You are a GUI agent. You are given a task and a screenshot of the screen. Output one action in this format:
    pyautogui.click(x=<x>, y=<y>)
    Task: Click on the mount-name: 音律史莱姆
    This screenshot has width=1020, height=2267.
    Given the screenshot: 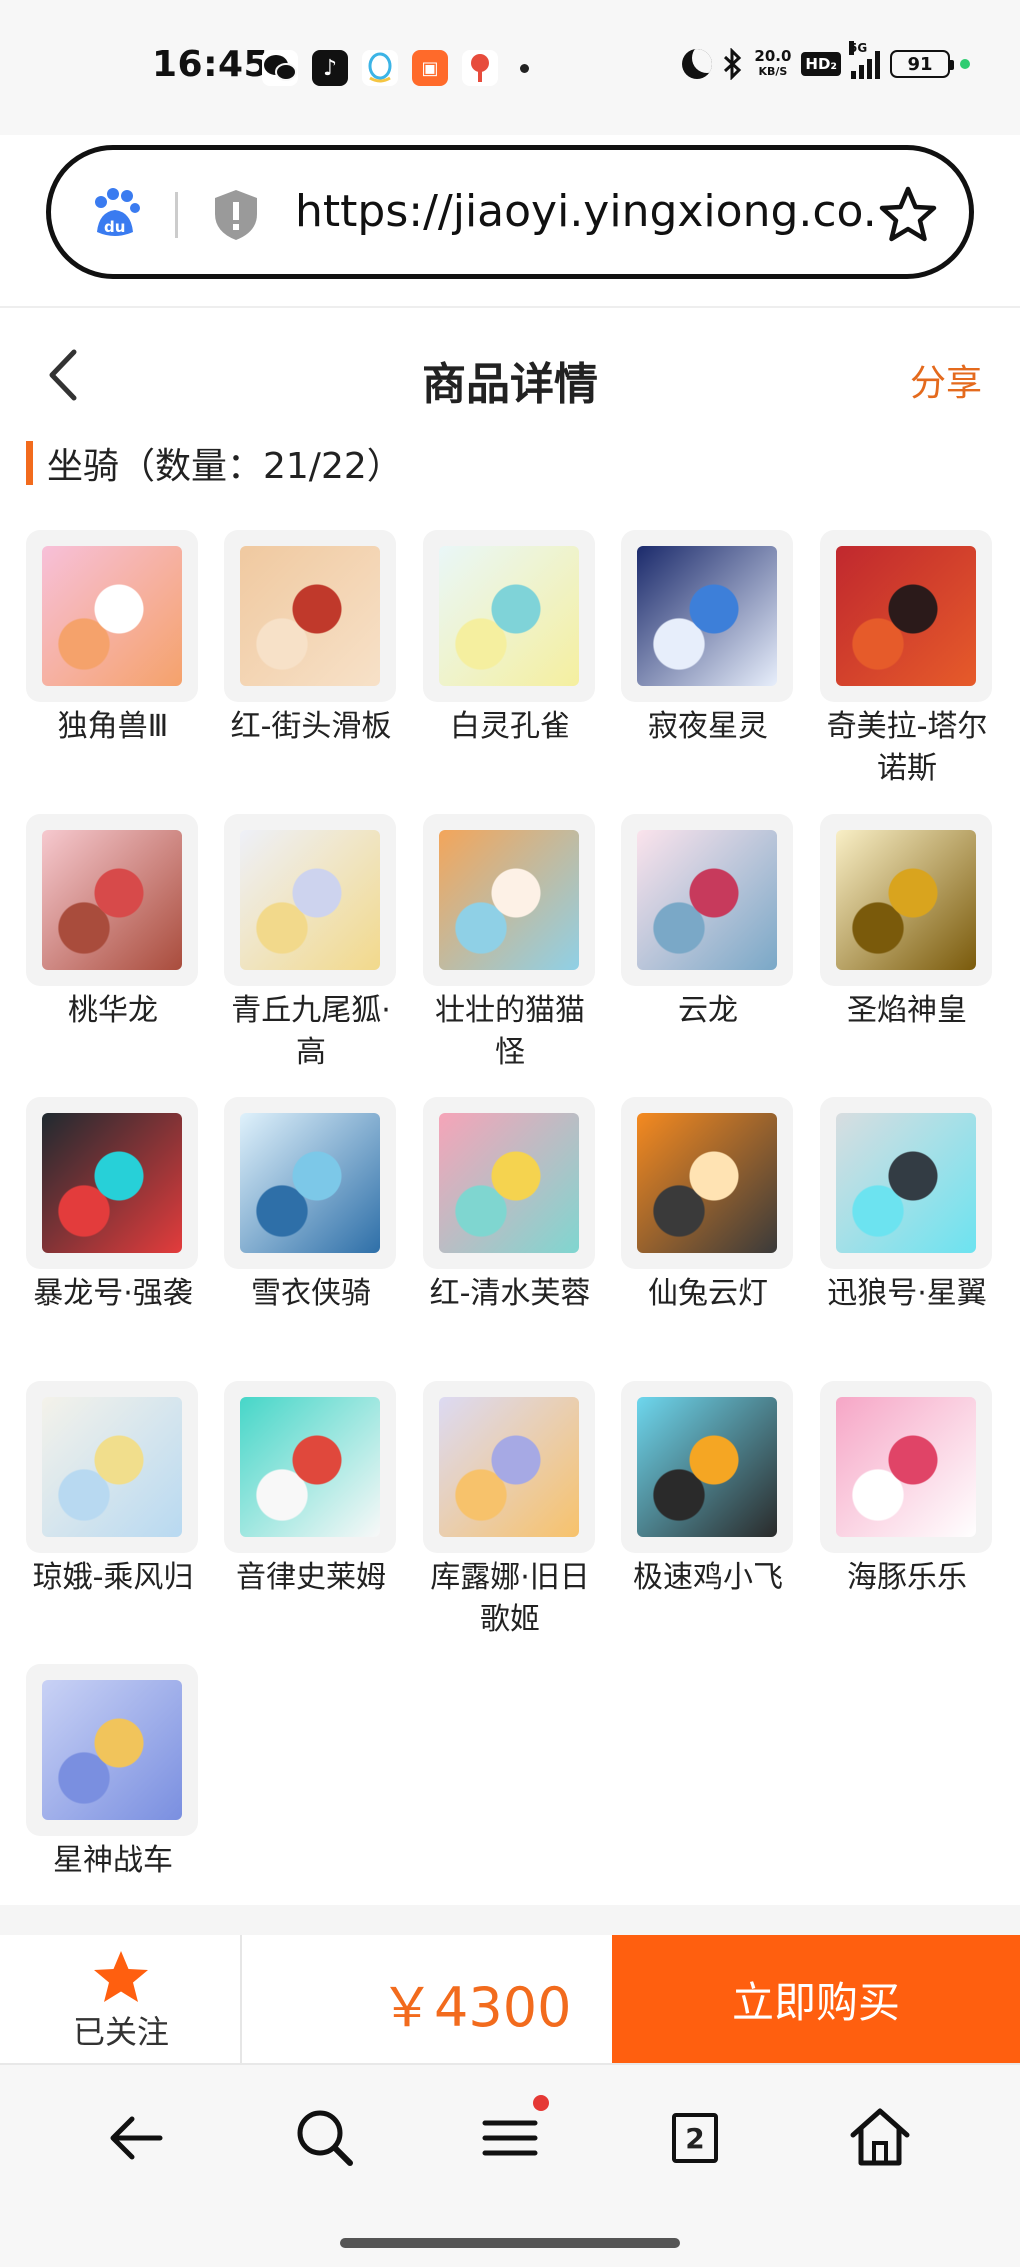 What is the action you would take?
    pyautogui.click(x=311, y=1577)
    